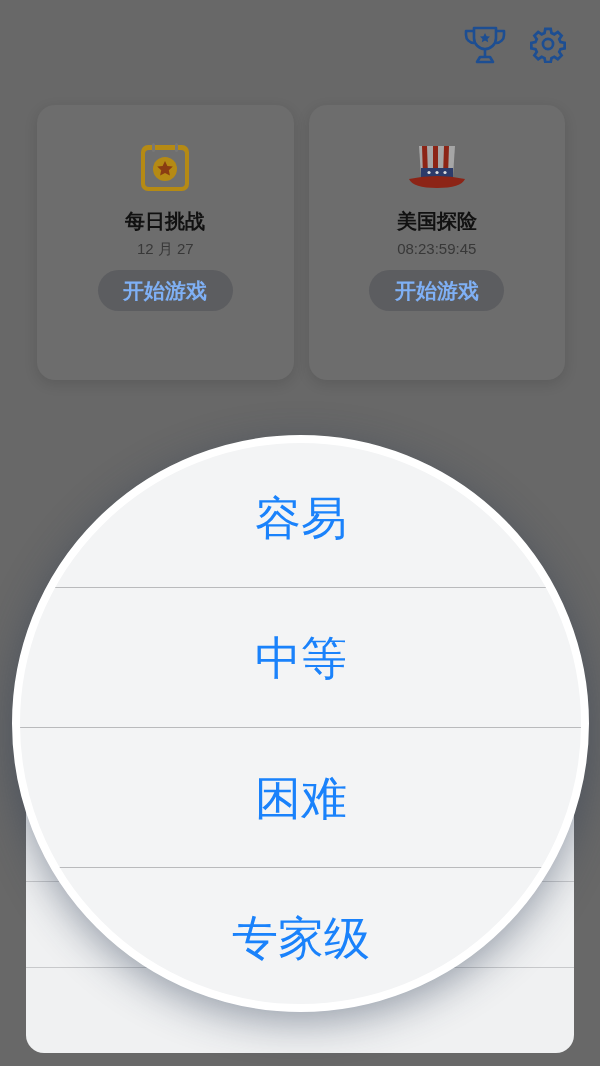 The width and height of the screenshot is (600, 1066). Describe the element at coordinates (436, 221) in the screenshot. I see `card-title: 美国探险` at that location.